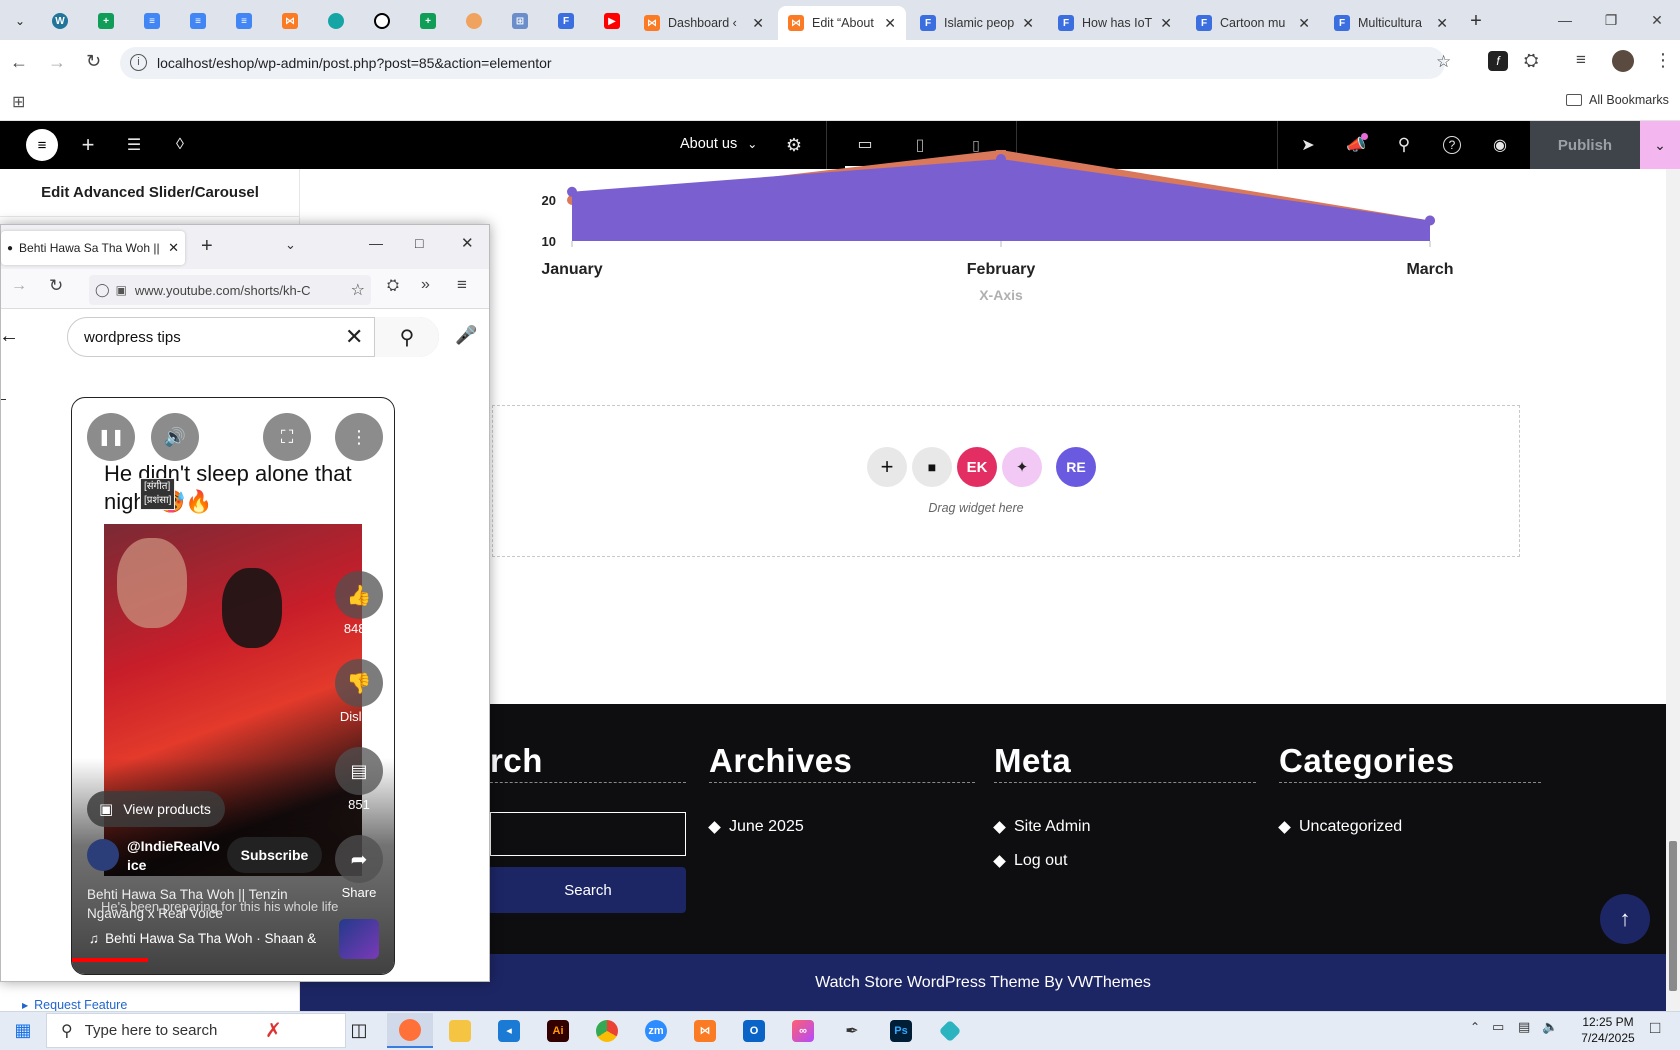 This screenshot has height=1050, width=1680. Describe the element at coordinates (253, 337) in the screenshot. I see `youtube-search-box: wordpress tips ✕ ⚲` at that location.